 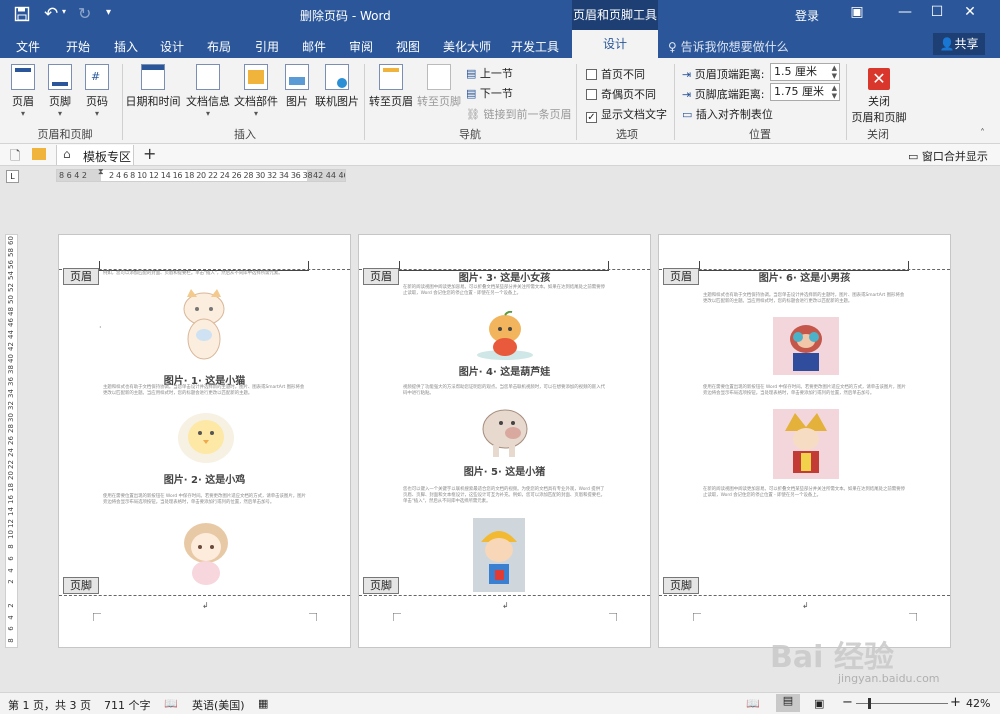 What do you see at coordinates (11, 393) in the screenshot?
I see `vertical-ruler-number: 34` at bounding box center [11, 393].